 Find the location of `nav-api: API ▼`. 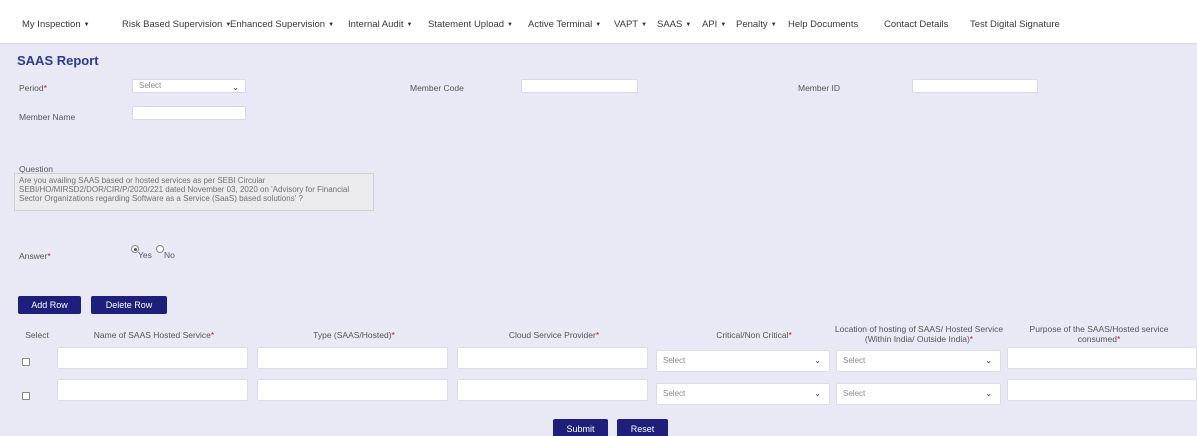

nav-api: API ▼ is located at coordinates (714, 24).